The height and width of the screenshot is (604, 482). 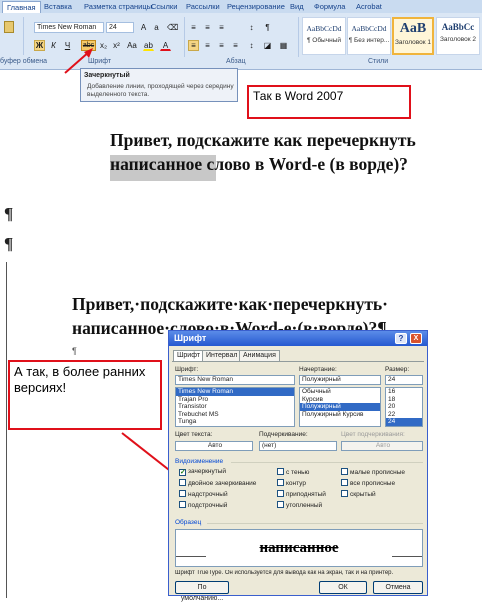 What do you see at coordinates (404, 400) in the screenshot?
I see `list-item: 18` at bounding box center [404, 400].